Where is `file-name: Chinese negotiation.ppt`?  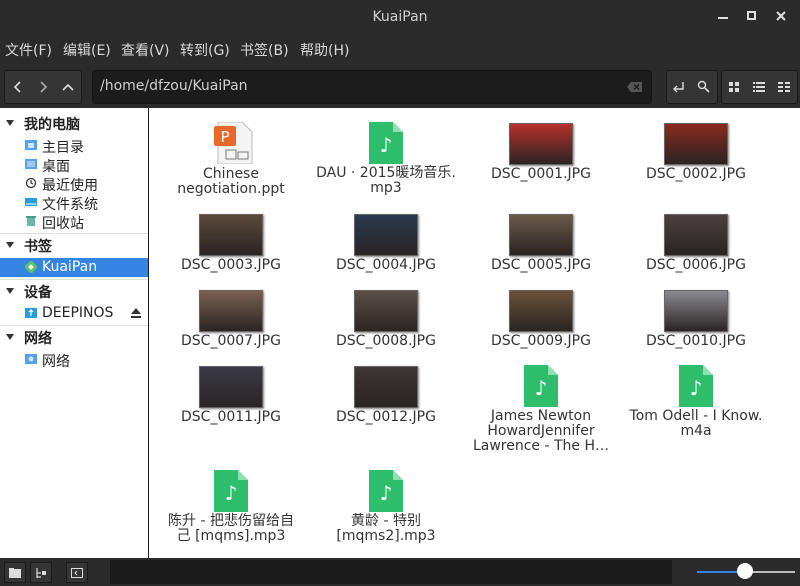
file-name: Chinese negotiation.ppt is located at coordinates (231, 182).